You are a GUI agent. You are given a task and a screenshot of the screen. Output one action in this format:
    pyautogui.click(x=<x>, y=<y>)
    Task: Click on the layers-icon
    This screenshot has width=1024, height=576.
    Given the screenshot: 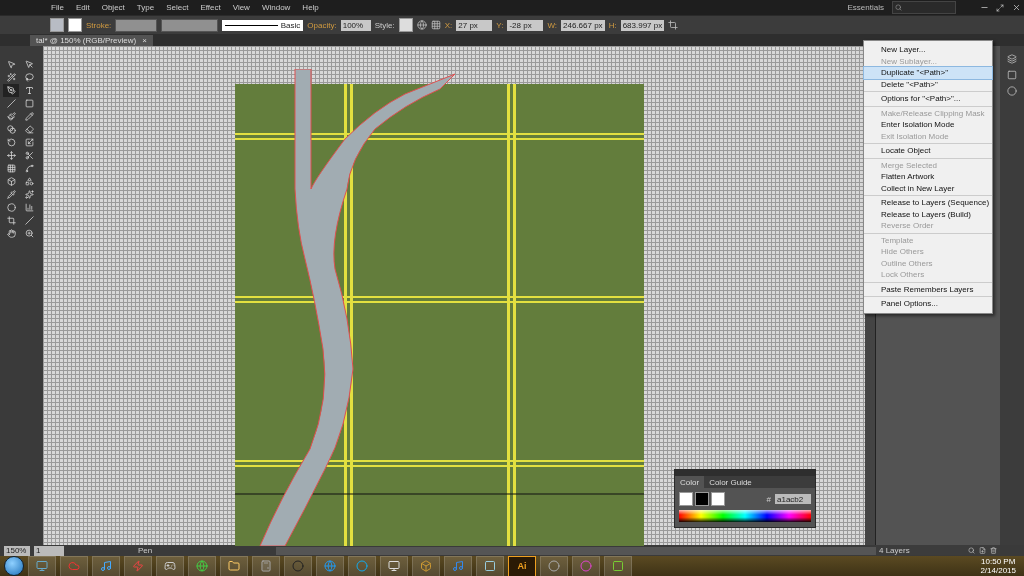 What is the action you would take?
    pyautogui.click(x=1012, y=59)
    